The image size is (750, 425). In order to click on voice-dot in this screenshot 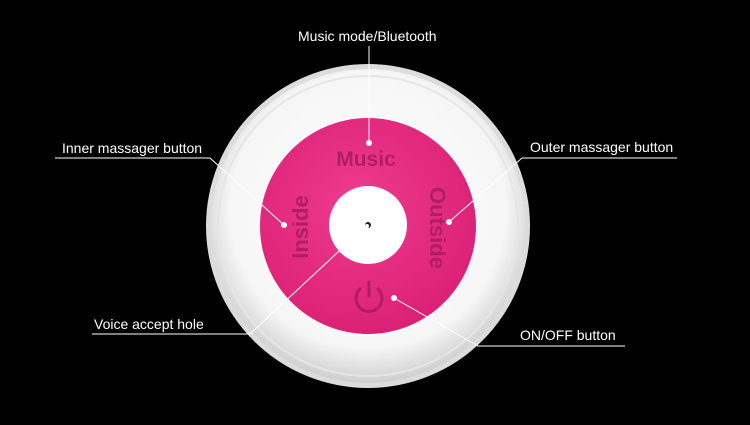, I will do `click(367, 226)`.